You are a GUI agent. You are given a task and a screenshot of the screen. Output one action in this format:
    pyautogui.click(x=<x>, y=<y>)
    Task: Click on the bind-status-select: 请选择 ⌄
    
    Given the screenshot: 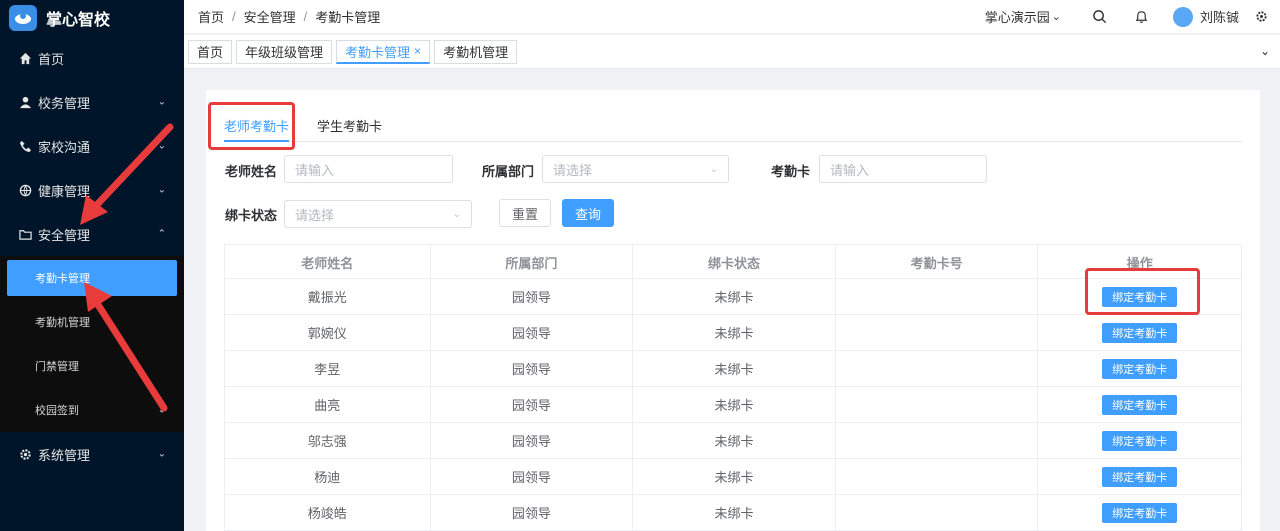 What is the action you would take?
    pyautogui.click(x=378, y=214)
    